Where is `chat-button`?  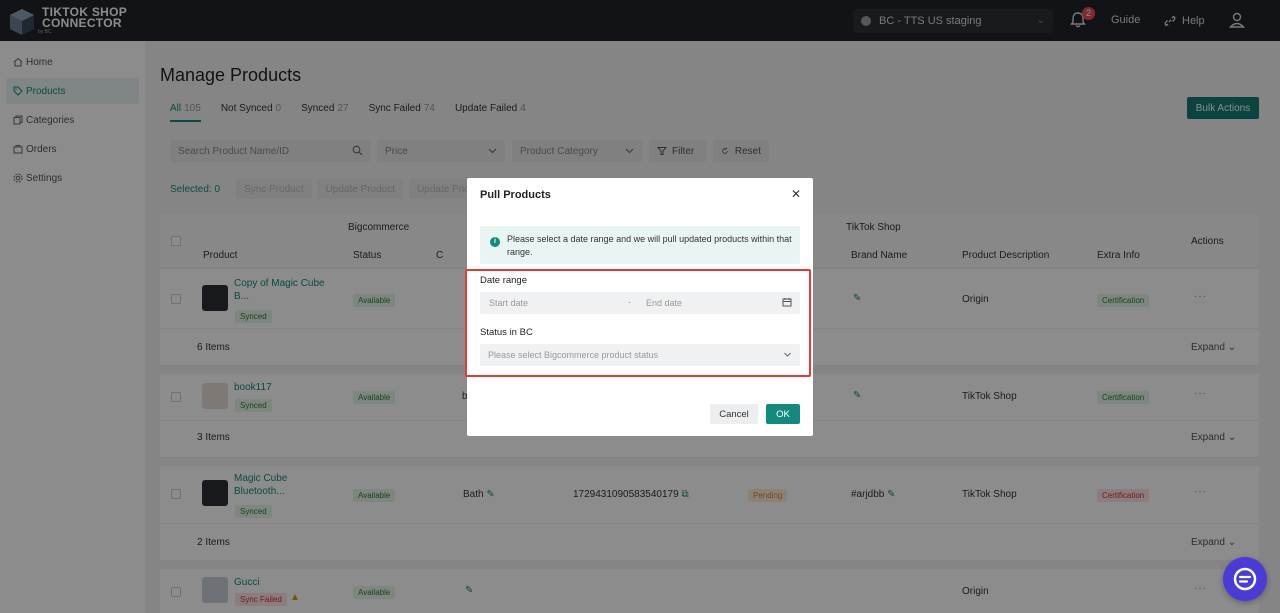 chat-button is located at coordinates (1245, 579).